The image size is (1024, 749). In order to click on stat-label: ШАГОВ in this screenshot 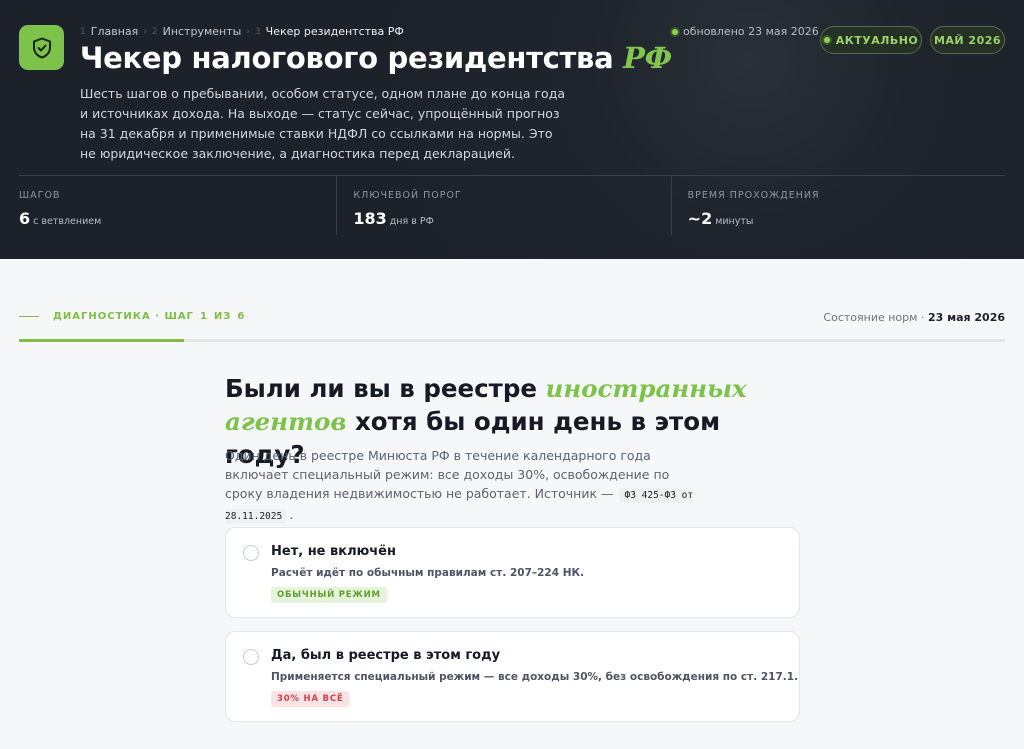, I will do `click(40, 195)`.